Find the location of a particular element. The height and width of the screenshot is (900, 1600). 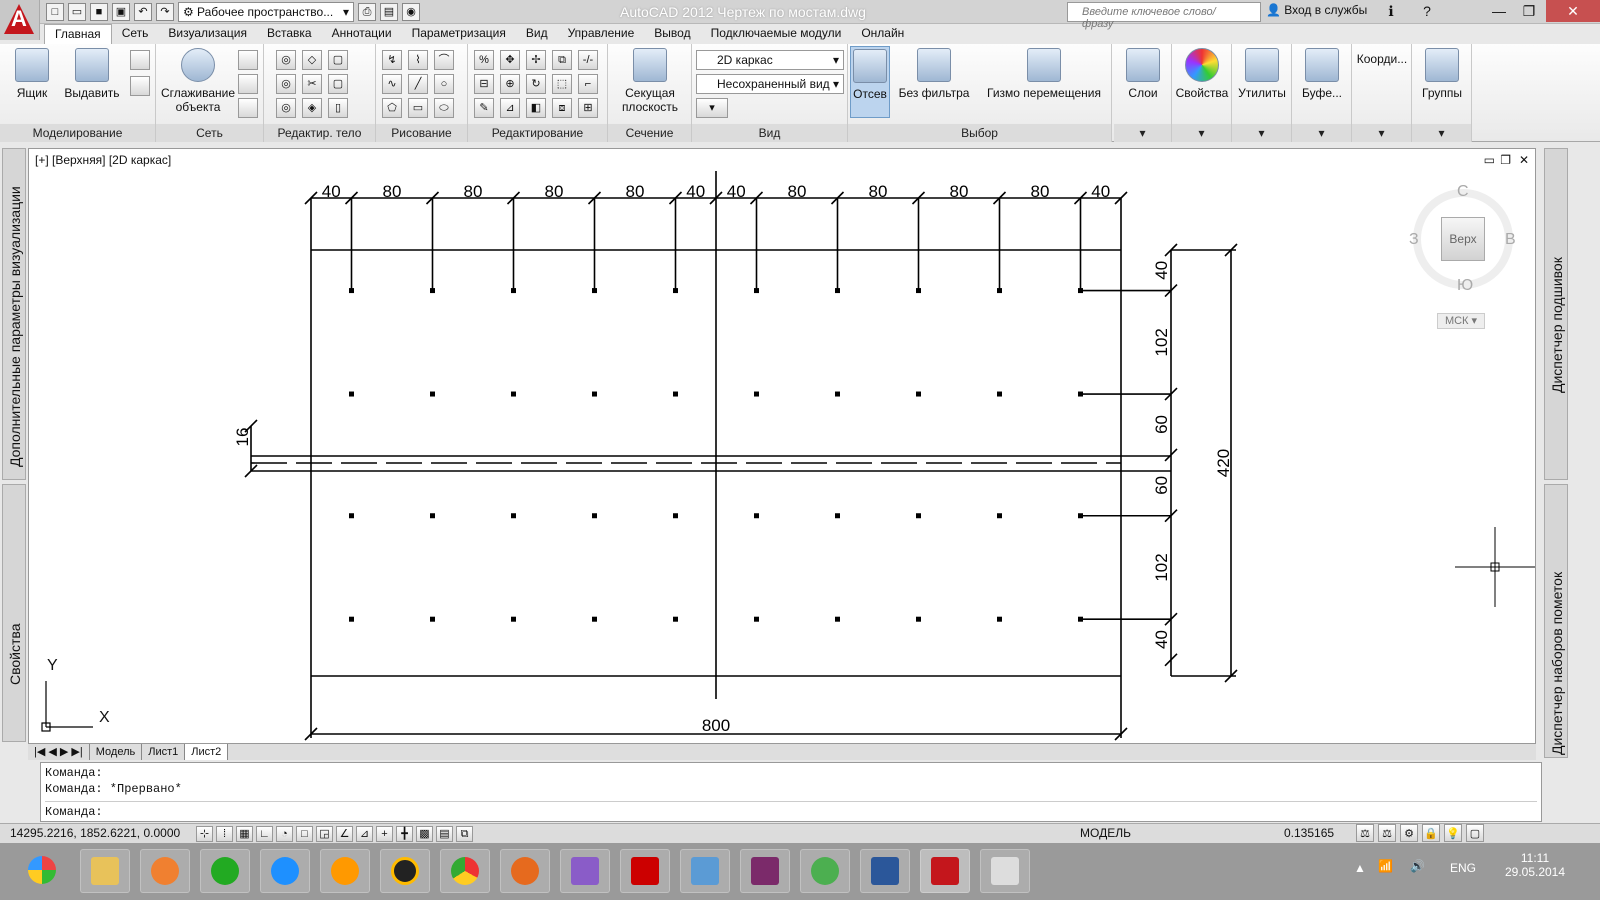

palette-markup-manager: Диспетчер наборов пометок is located at coordinates (1556, 621).